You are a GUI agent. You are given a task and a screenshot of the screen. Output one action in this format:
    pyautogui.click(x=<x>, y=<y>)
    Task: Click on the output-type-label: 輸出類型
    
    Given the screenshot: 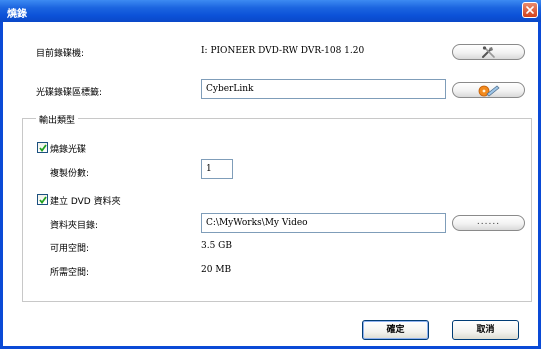 What is the action you would take?
    pyautogui.click(x=57, y=119)
    